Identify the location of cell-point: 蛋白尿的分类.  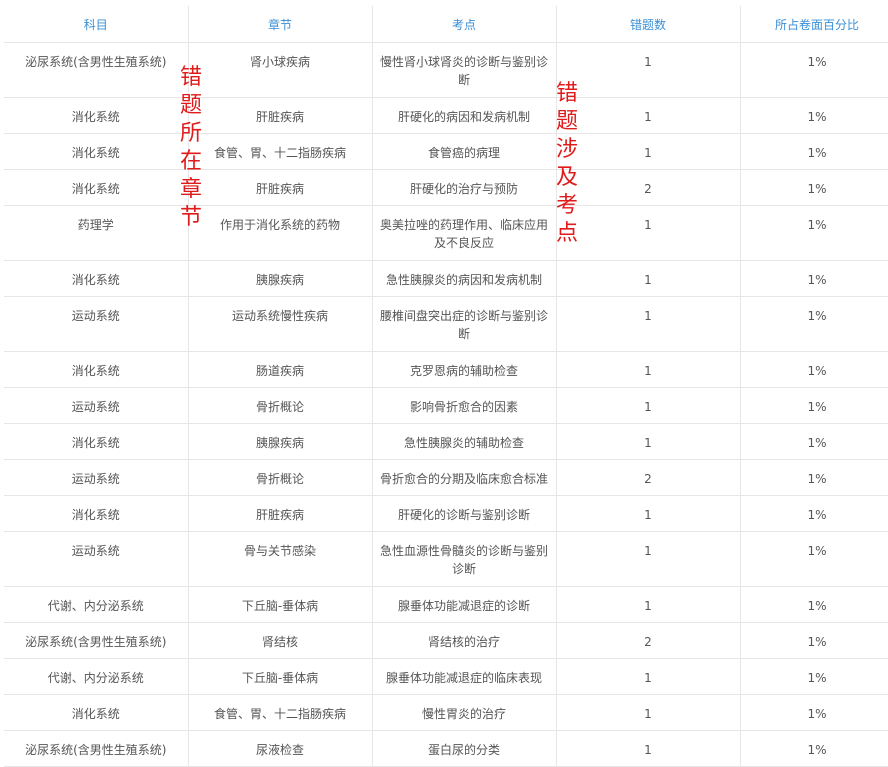
(464, 748).